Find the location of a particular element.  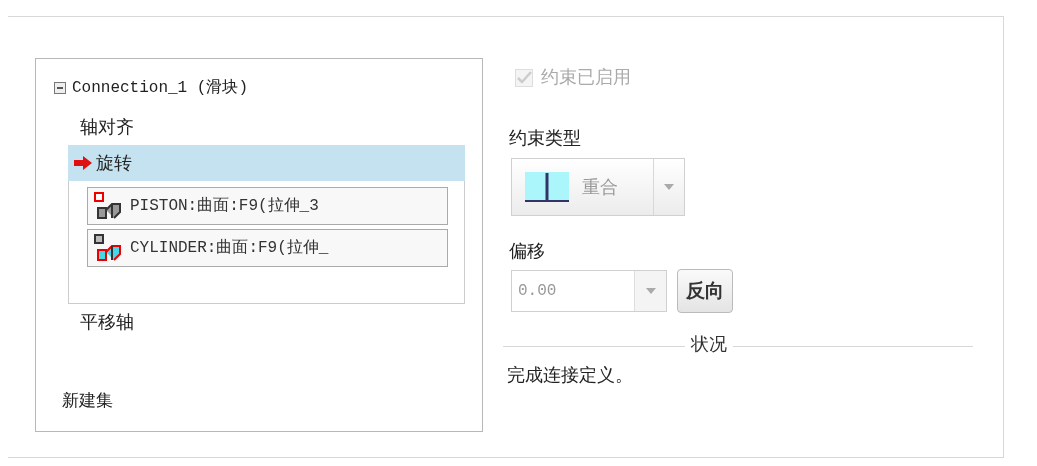

dropdown-value: 重合 is located at coordinates (600, 187).